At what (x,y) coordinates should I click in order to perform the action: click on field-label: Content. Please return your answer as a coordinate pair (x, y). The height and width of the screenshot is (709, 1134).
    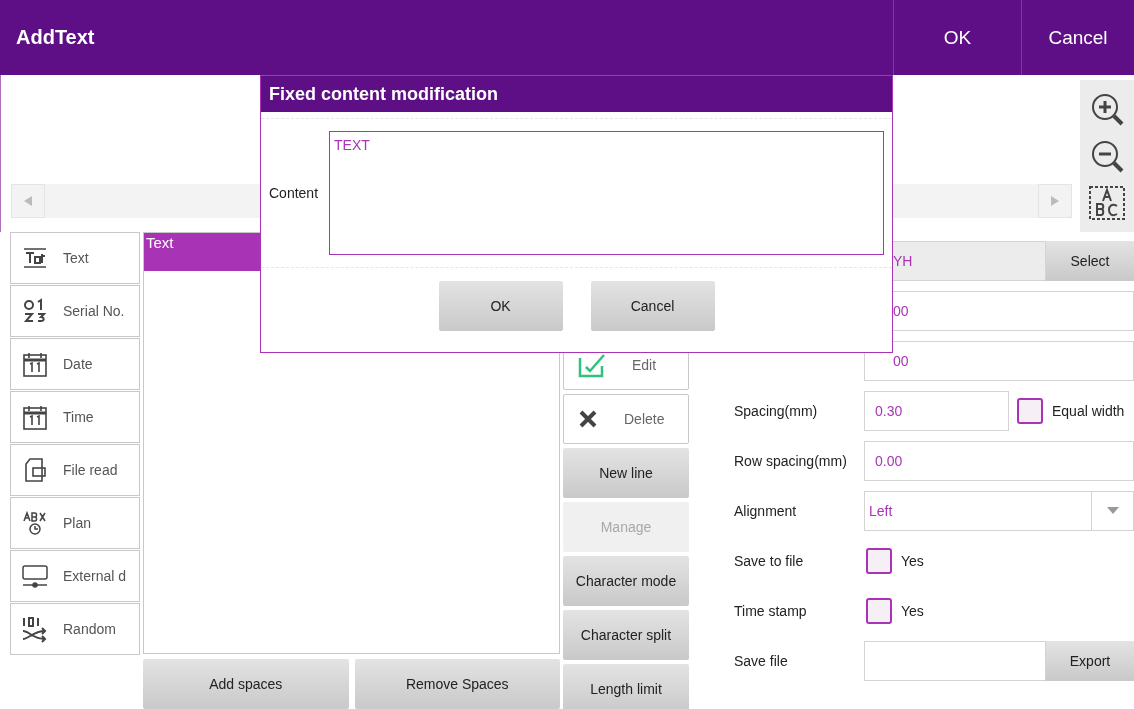
    Looking at the image, I should click on (294, 193).